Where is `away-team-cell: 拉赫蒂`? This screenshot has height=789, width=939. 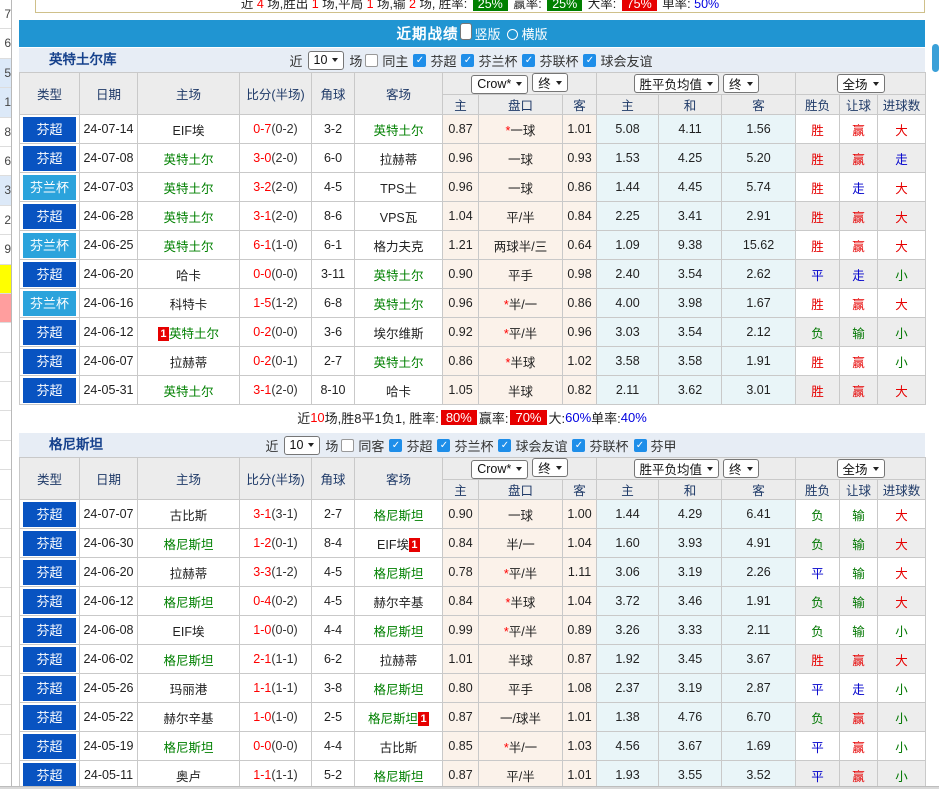 away-team-cell: 拉赫蒂 is located at coordinates (398, 659).